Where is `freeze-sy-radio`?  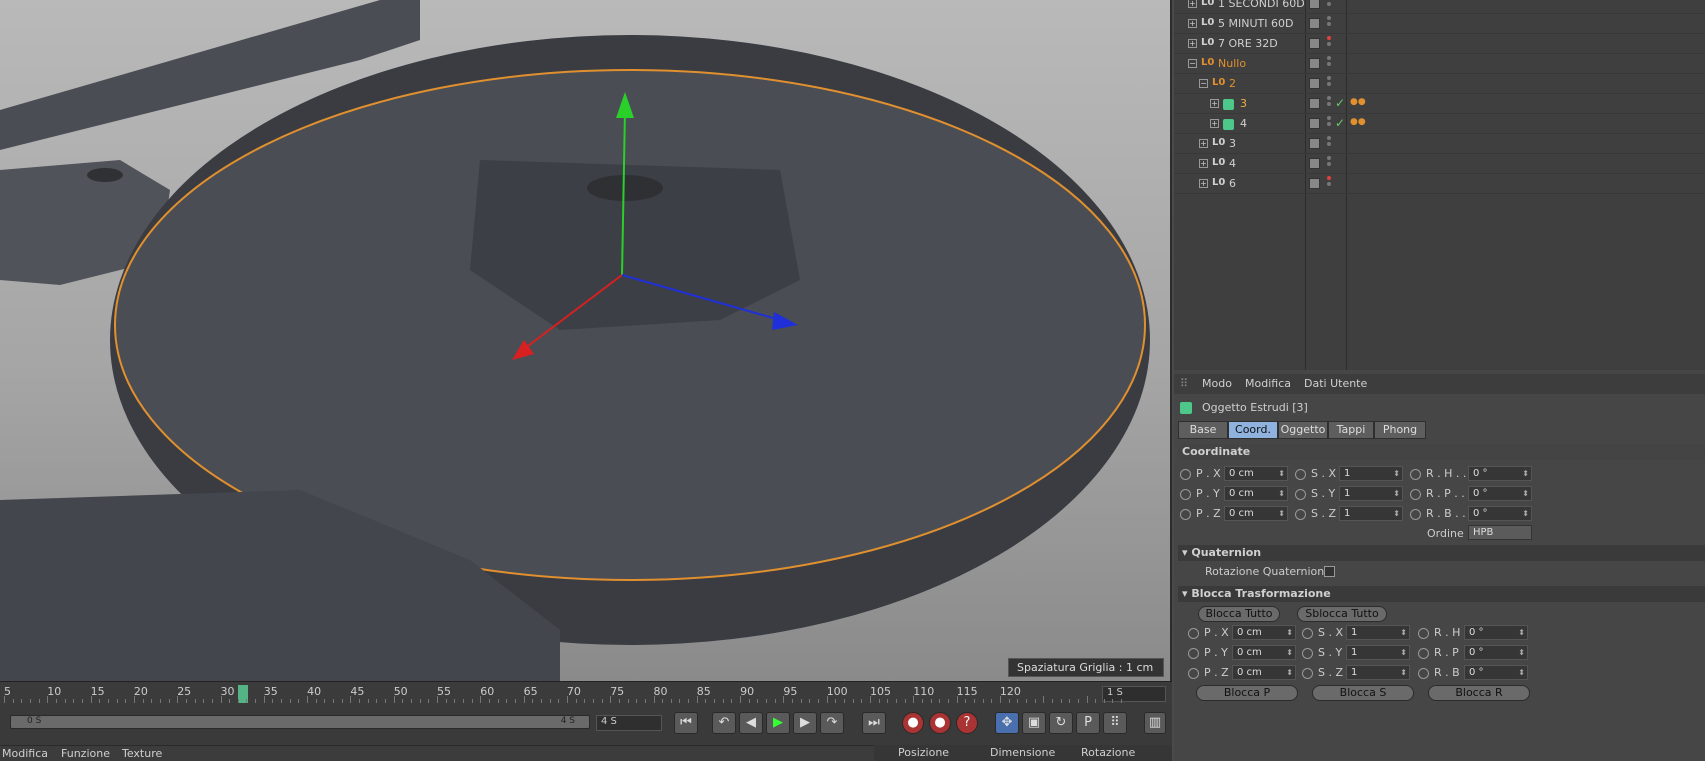 freeze-sy-radio is located at coordinates (1307, 653).